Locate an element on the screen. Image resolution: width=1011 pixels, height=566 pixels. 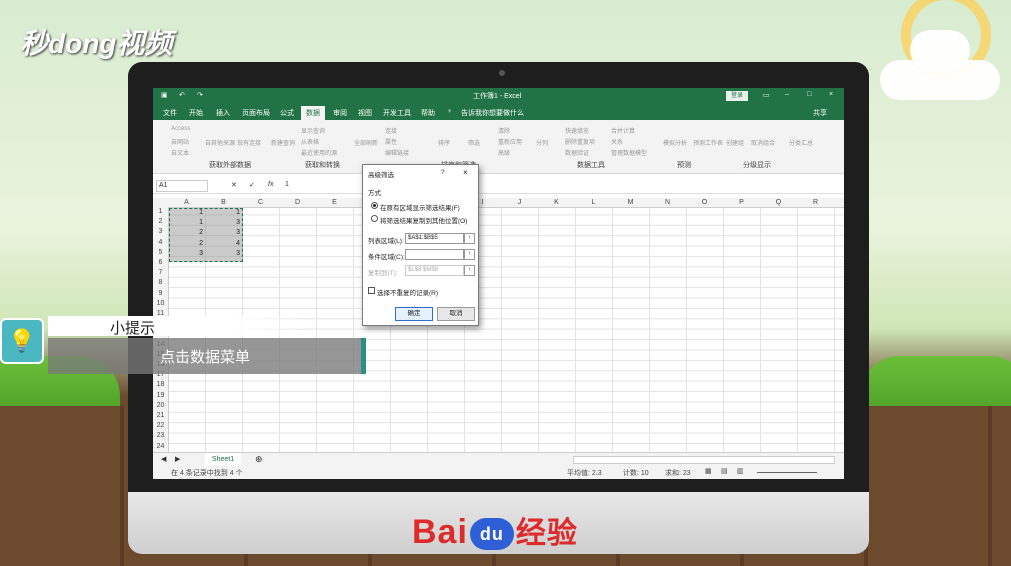
row-header: 20 is located at coordinates (160, 405).